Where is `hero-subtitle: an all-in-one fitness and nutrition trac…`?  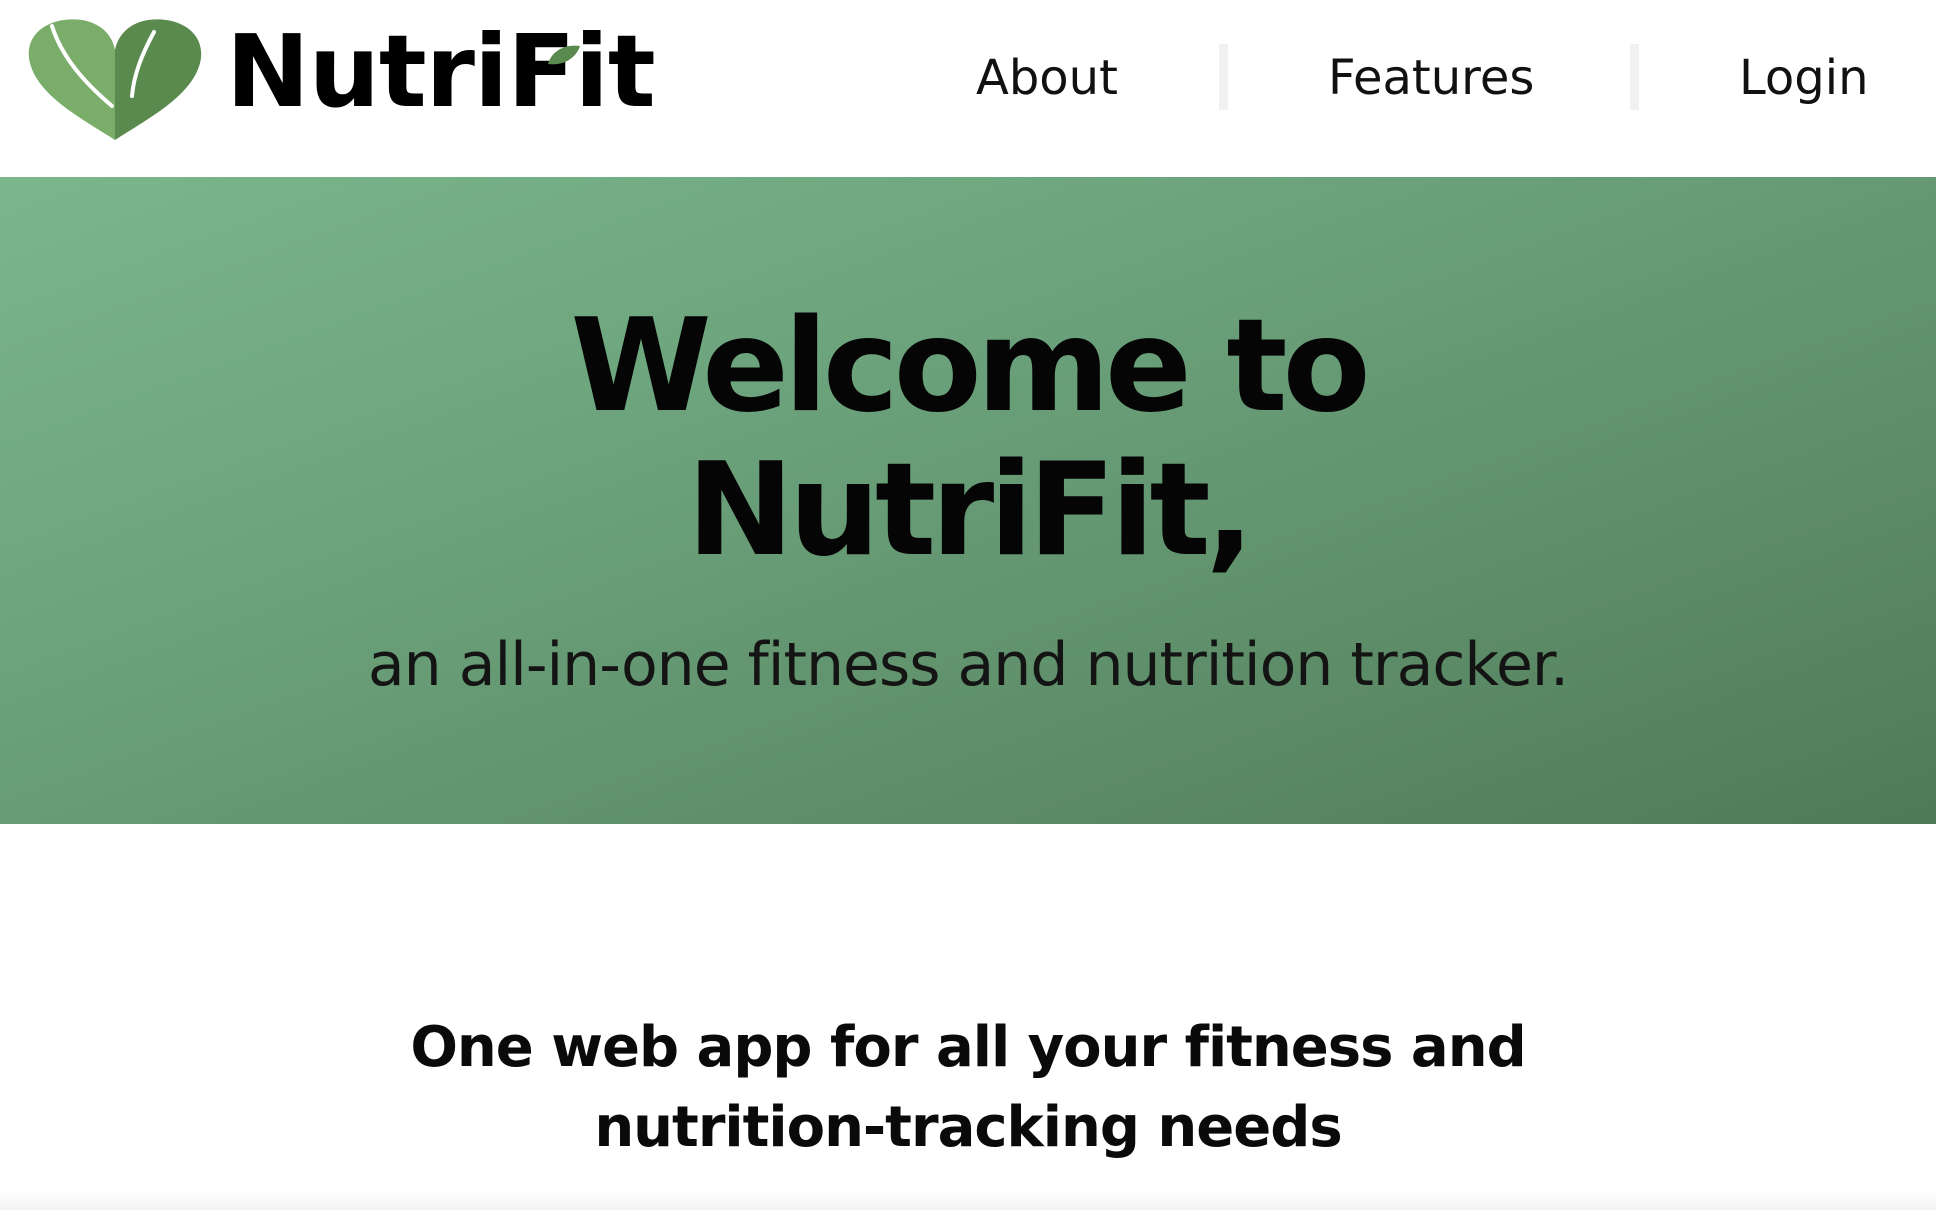
hero-subtitle: an all-in-one fitness and nutrition trac… is located at coordinates (968, 665).